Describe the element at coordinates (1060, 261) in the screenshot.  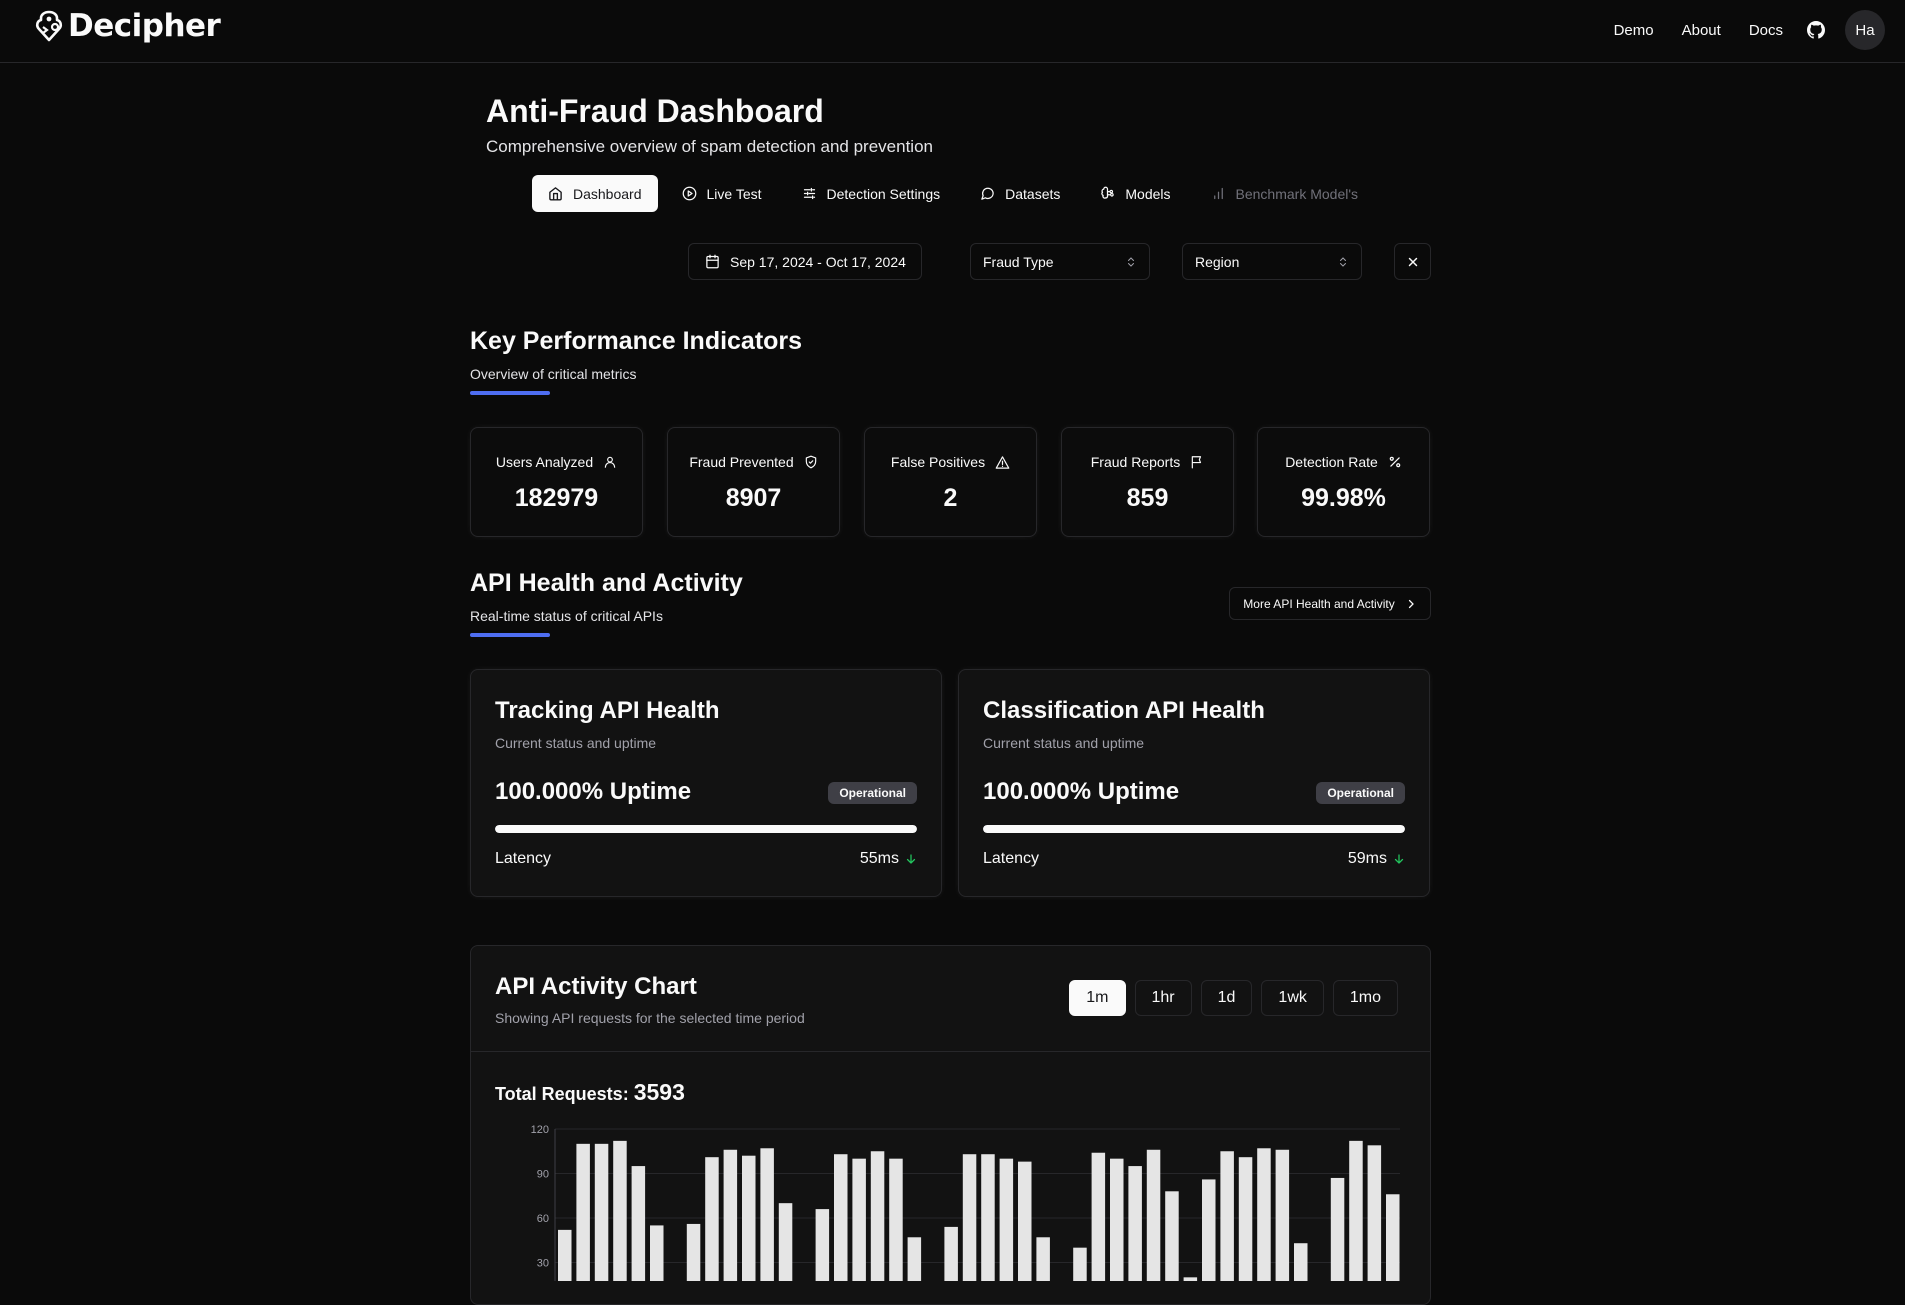
I see `fraud-type-select: Fraud Type` at that location.